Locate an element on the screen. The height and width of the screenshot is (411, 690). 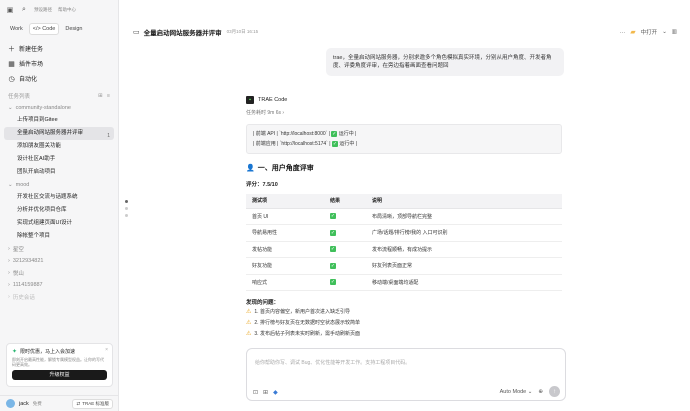
list-item: ⚠ 1. 首页内容偏空，新用户首次进入缺乏引导 is located at coordinates (404, 311).